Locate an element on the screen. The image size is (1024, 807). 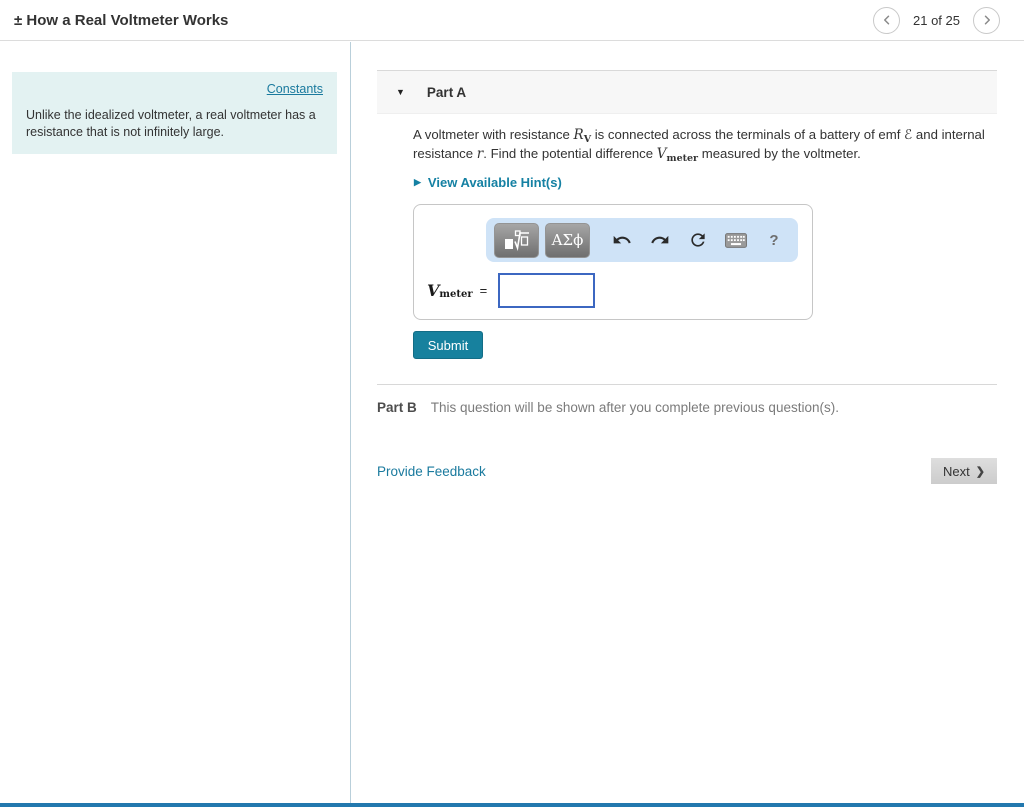
greek-symbols-label: ΑΣϕ is located at coordinates (567, 240).